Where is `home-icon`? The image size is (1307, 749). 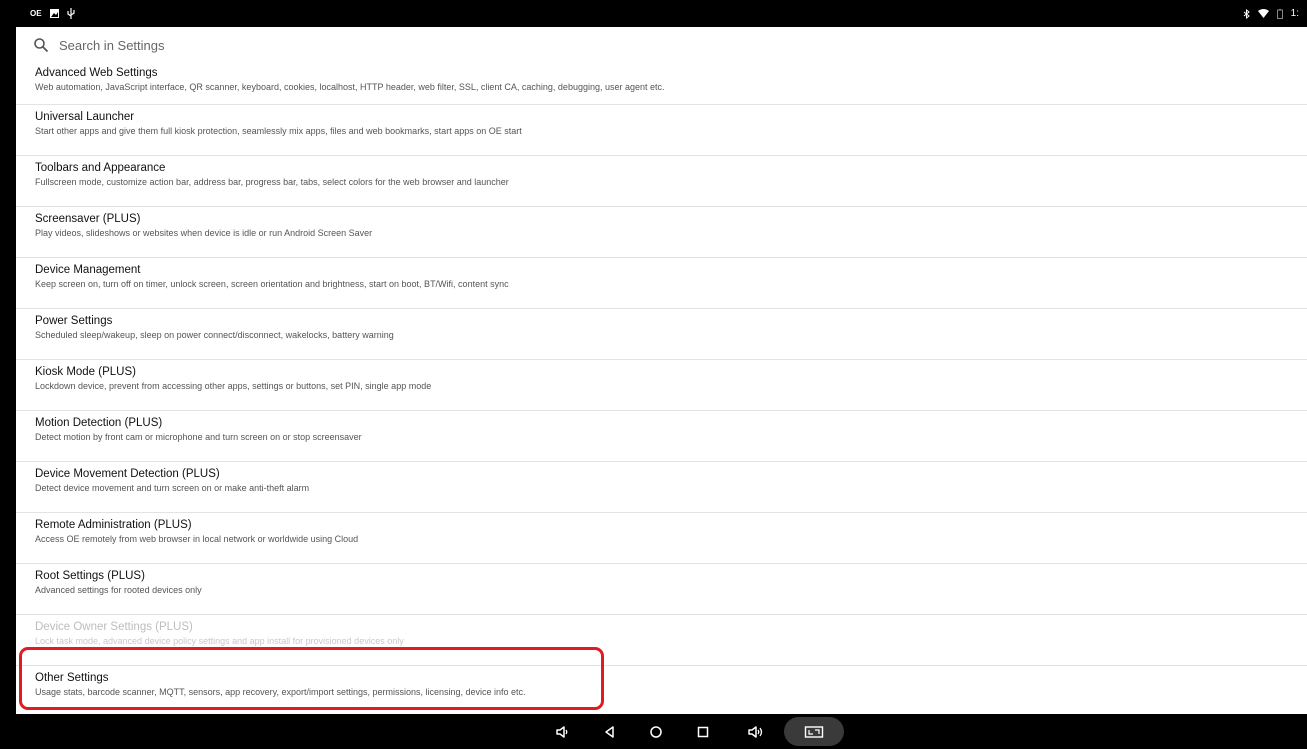
home-icon is located at coordinates (656, 731).